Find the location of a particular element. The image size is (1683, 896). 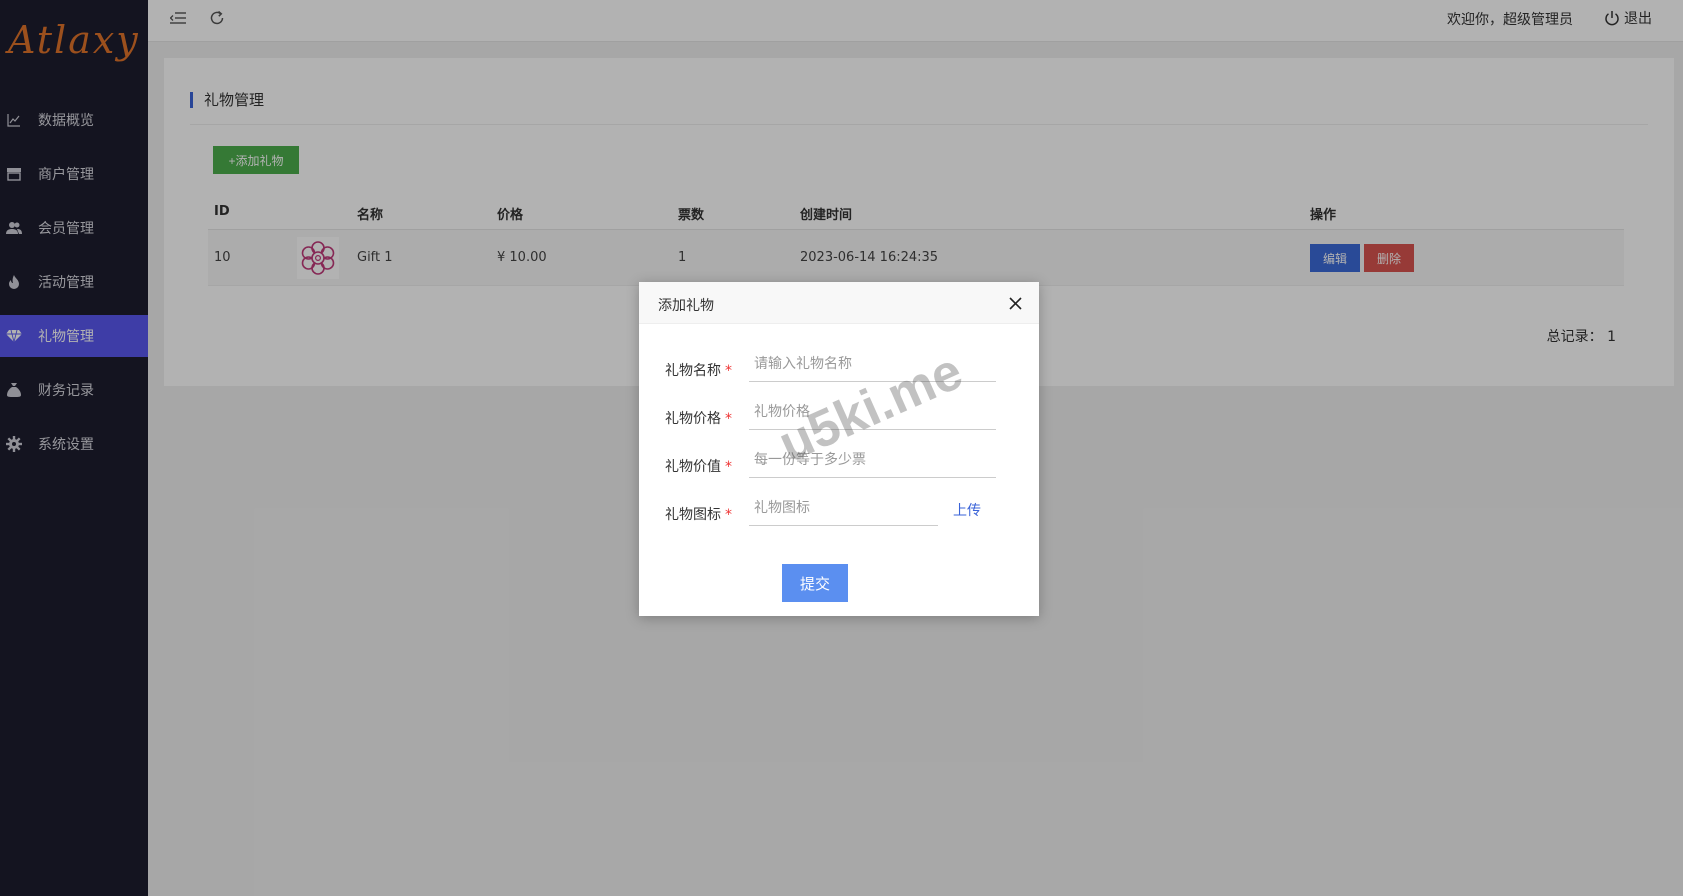

form-row-price: 礼物价格 * is located at coordinates (839, 414).